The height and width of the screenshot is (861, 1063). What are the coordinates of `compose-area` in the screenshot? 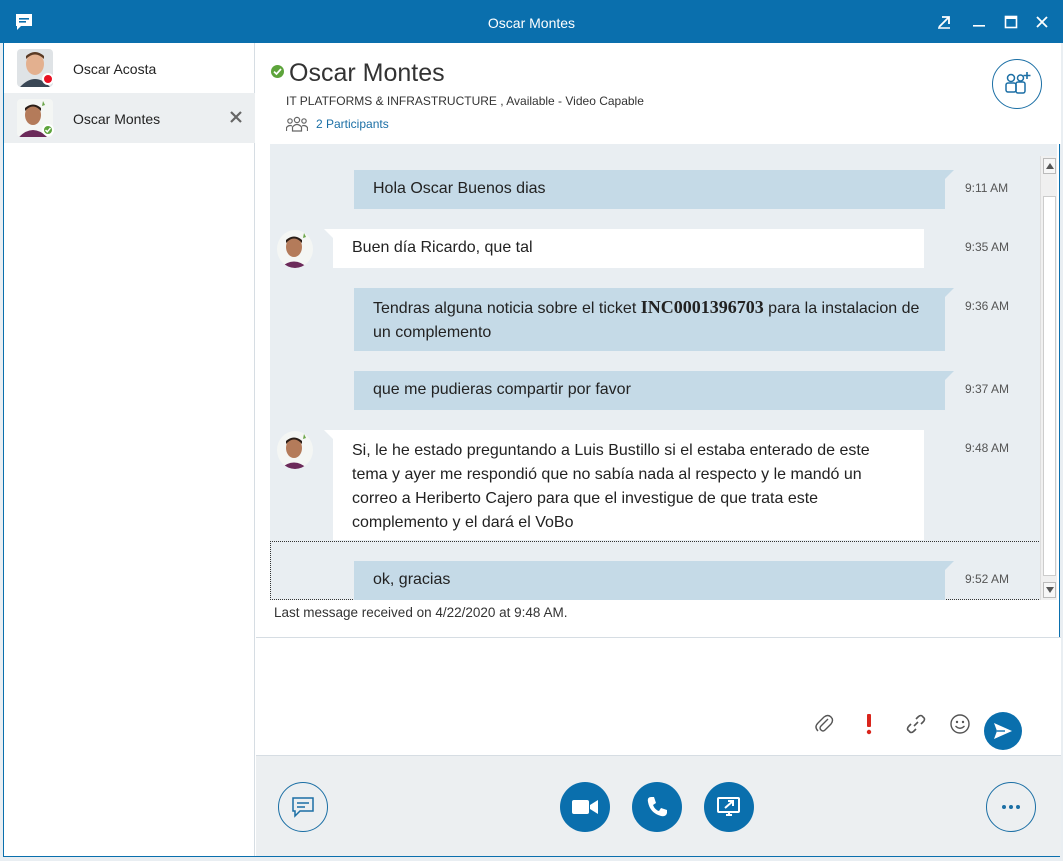 It's located at (658, 696).